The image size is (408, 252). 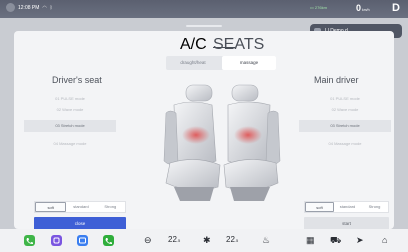 I want to click on gear-indicator: D, so click(x=396, y=8).